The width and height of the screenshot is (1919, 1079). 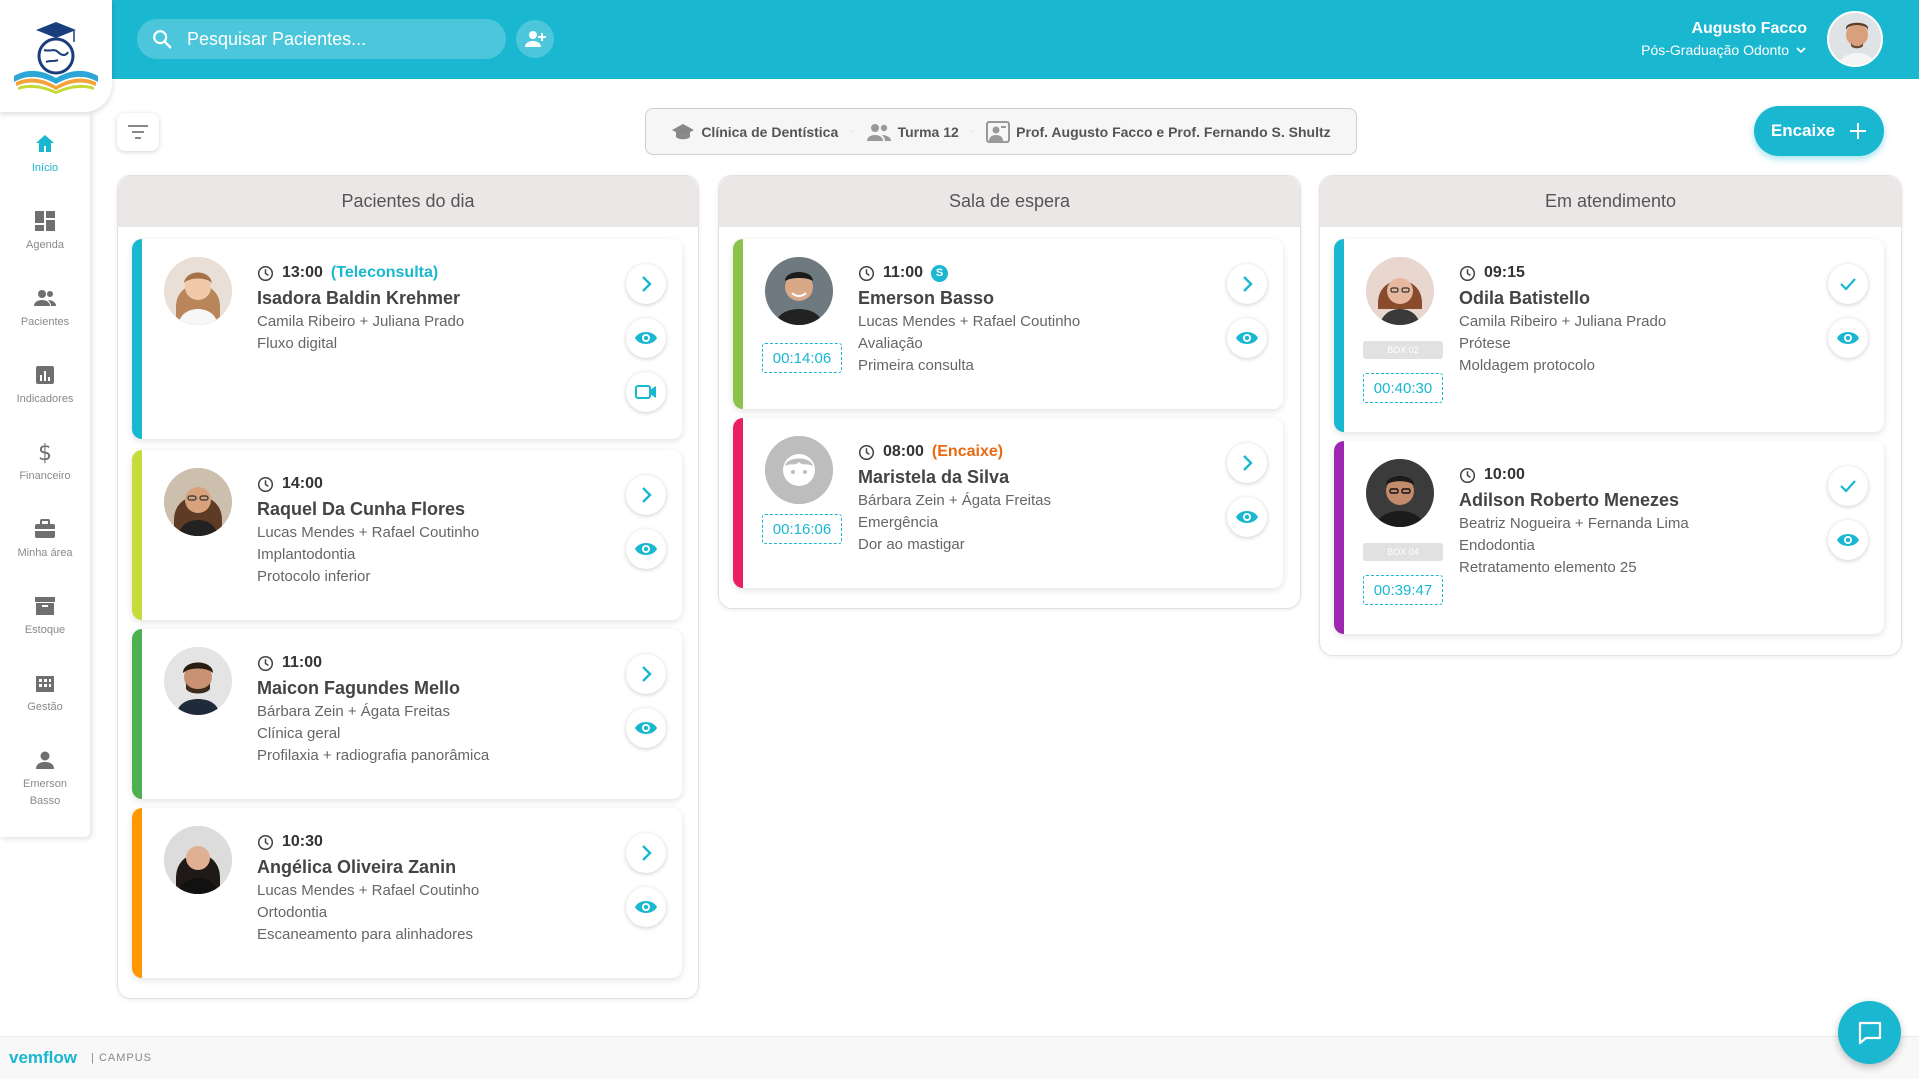 What do you see at coordinates (302, 272) in the screenshot?
I see `time-value: 13:00` at bounding box center [302, 272].